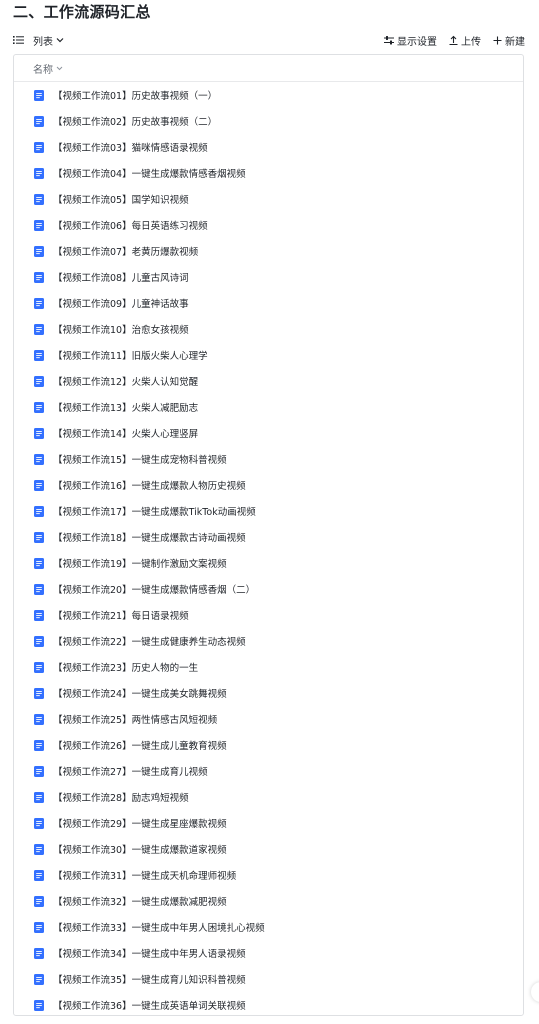  I want to click on list-item: 【视频工作流29】一键生成星座爆款视频, so click(268, 823).